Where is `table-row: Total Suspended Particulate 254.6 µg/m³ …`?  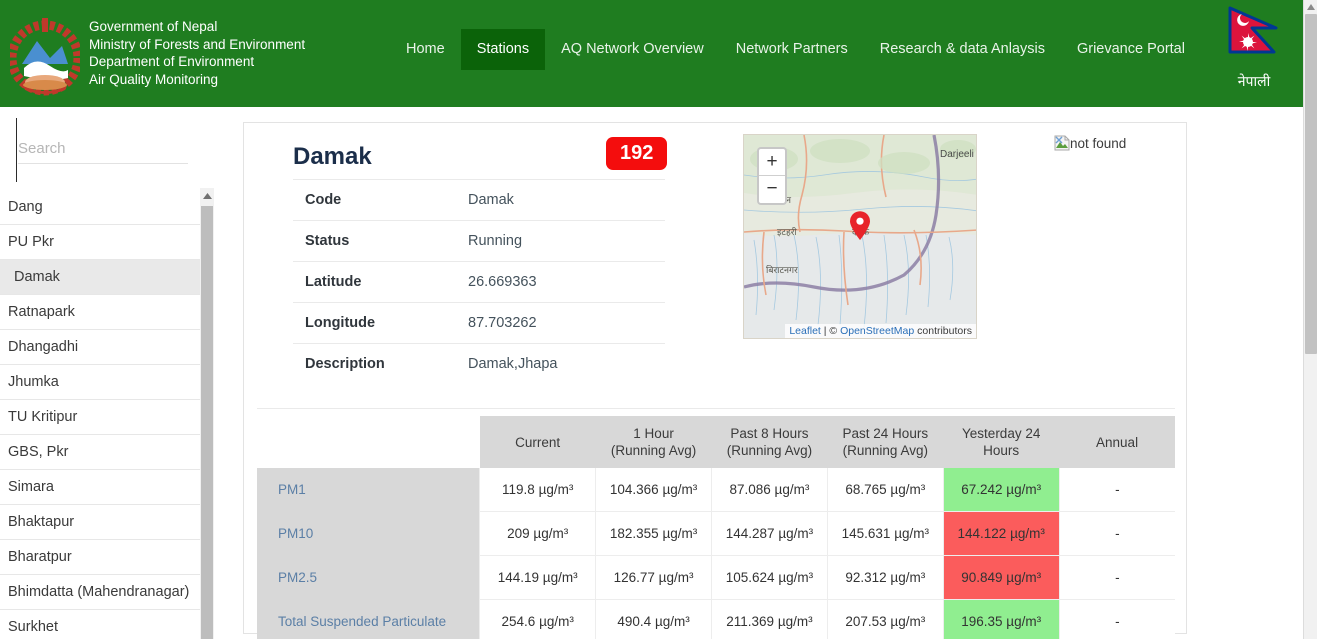 table-row: Total Suspended Particulate 254.6 µg/m³ … is located at coordinates (716, 619).